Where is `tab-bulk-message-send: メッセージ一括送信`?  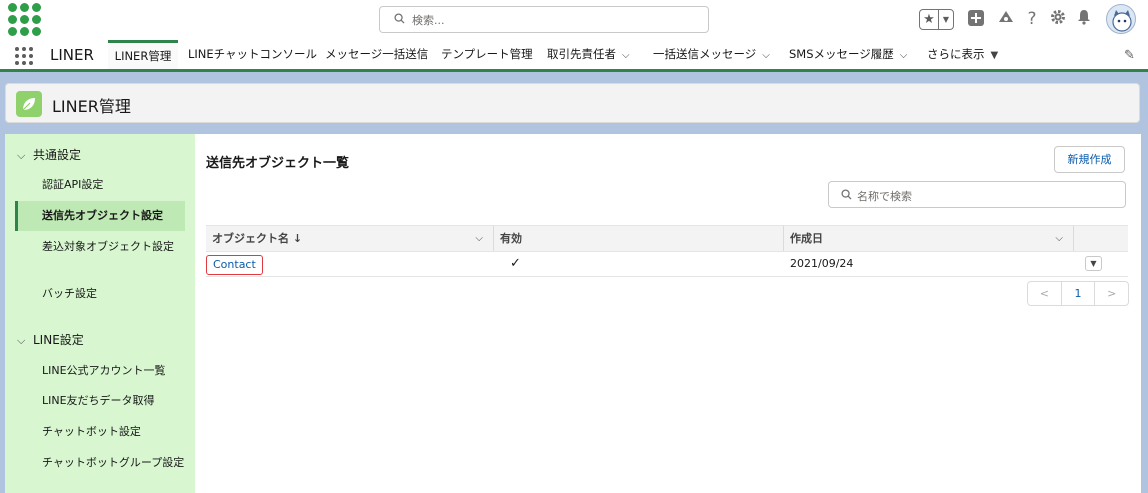 tab-bulk-message-send: メッセージ一括送信 is located at coordinates (376, 54).